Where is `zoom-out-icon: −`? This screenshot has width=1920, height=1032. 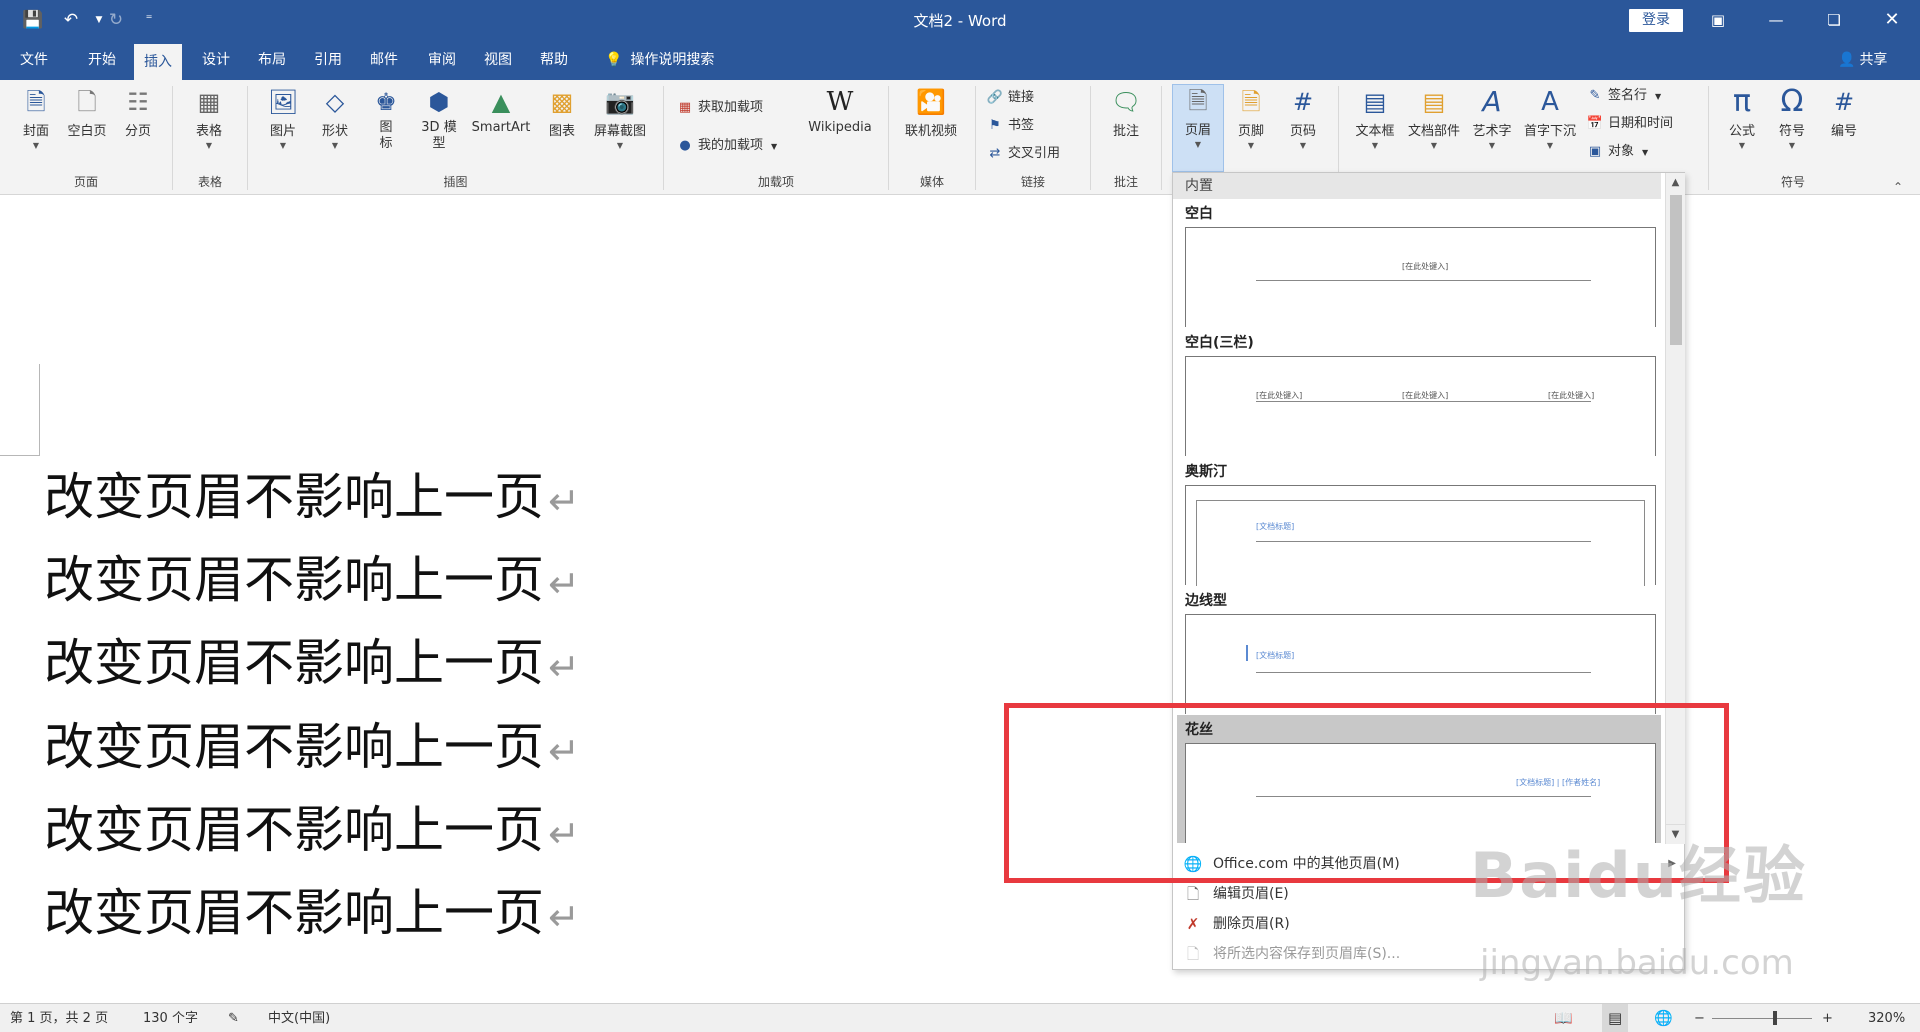 zoom-out-icon: − is located at coordinates (1699, 1018).